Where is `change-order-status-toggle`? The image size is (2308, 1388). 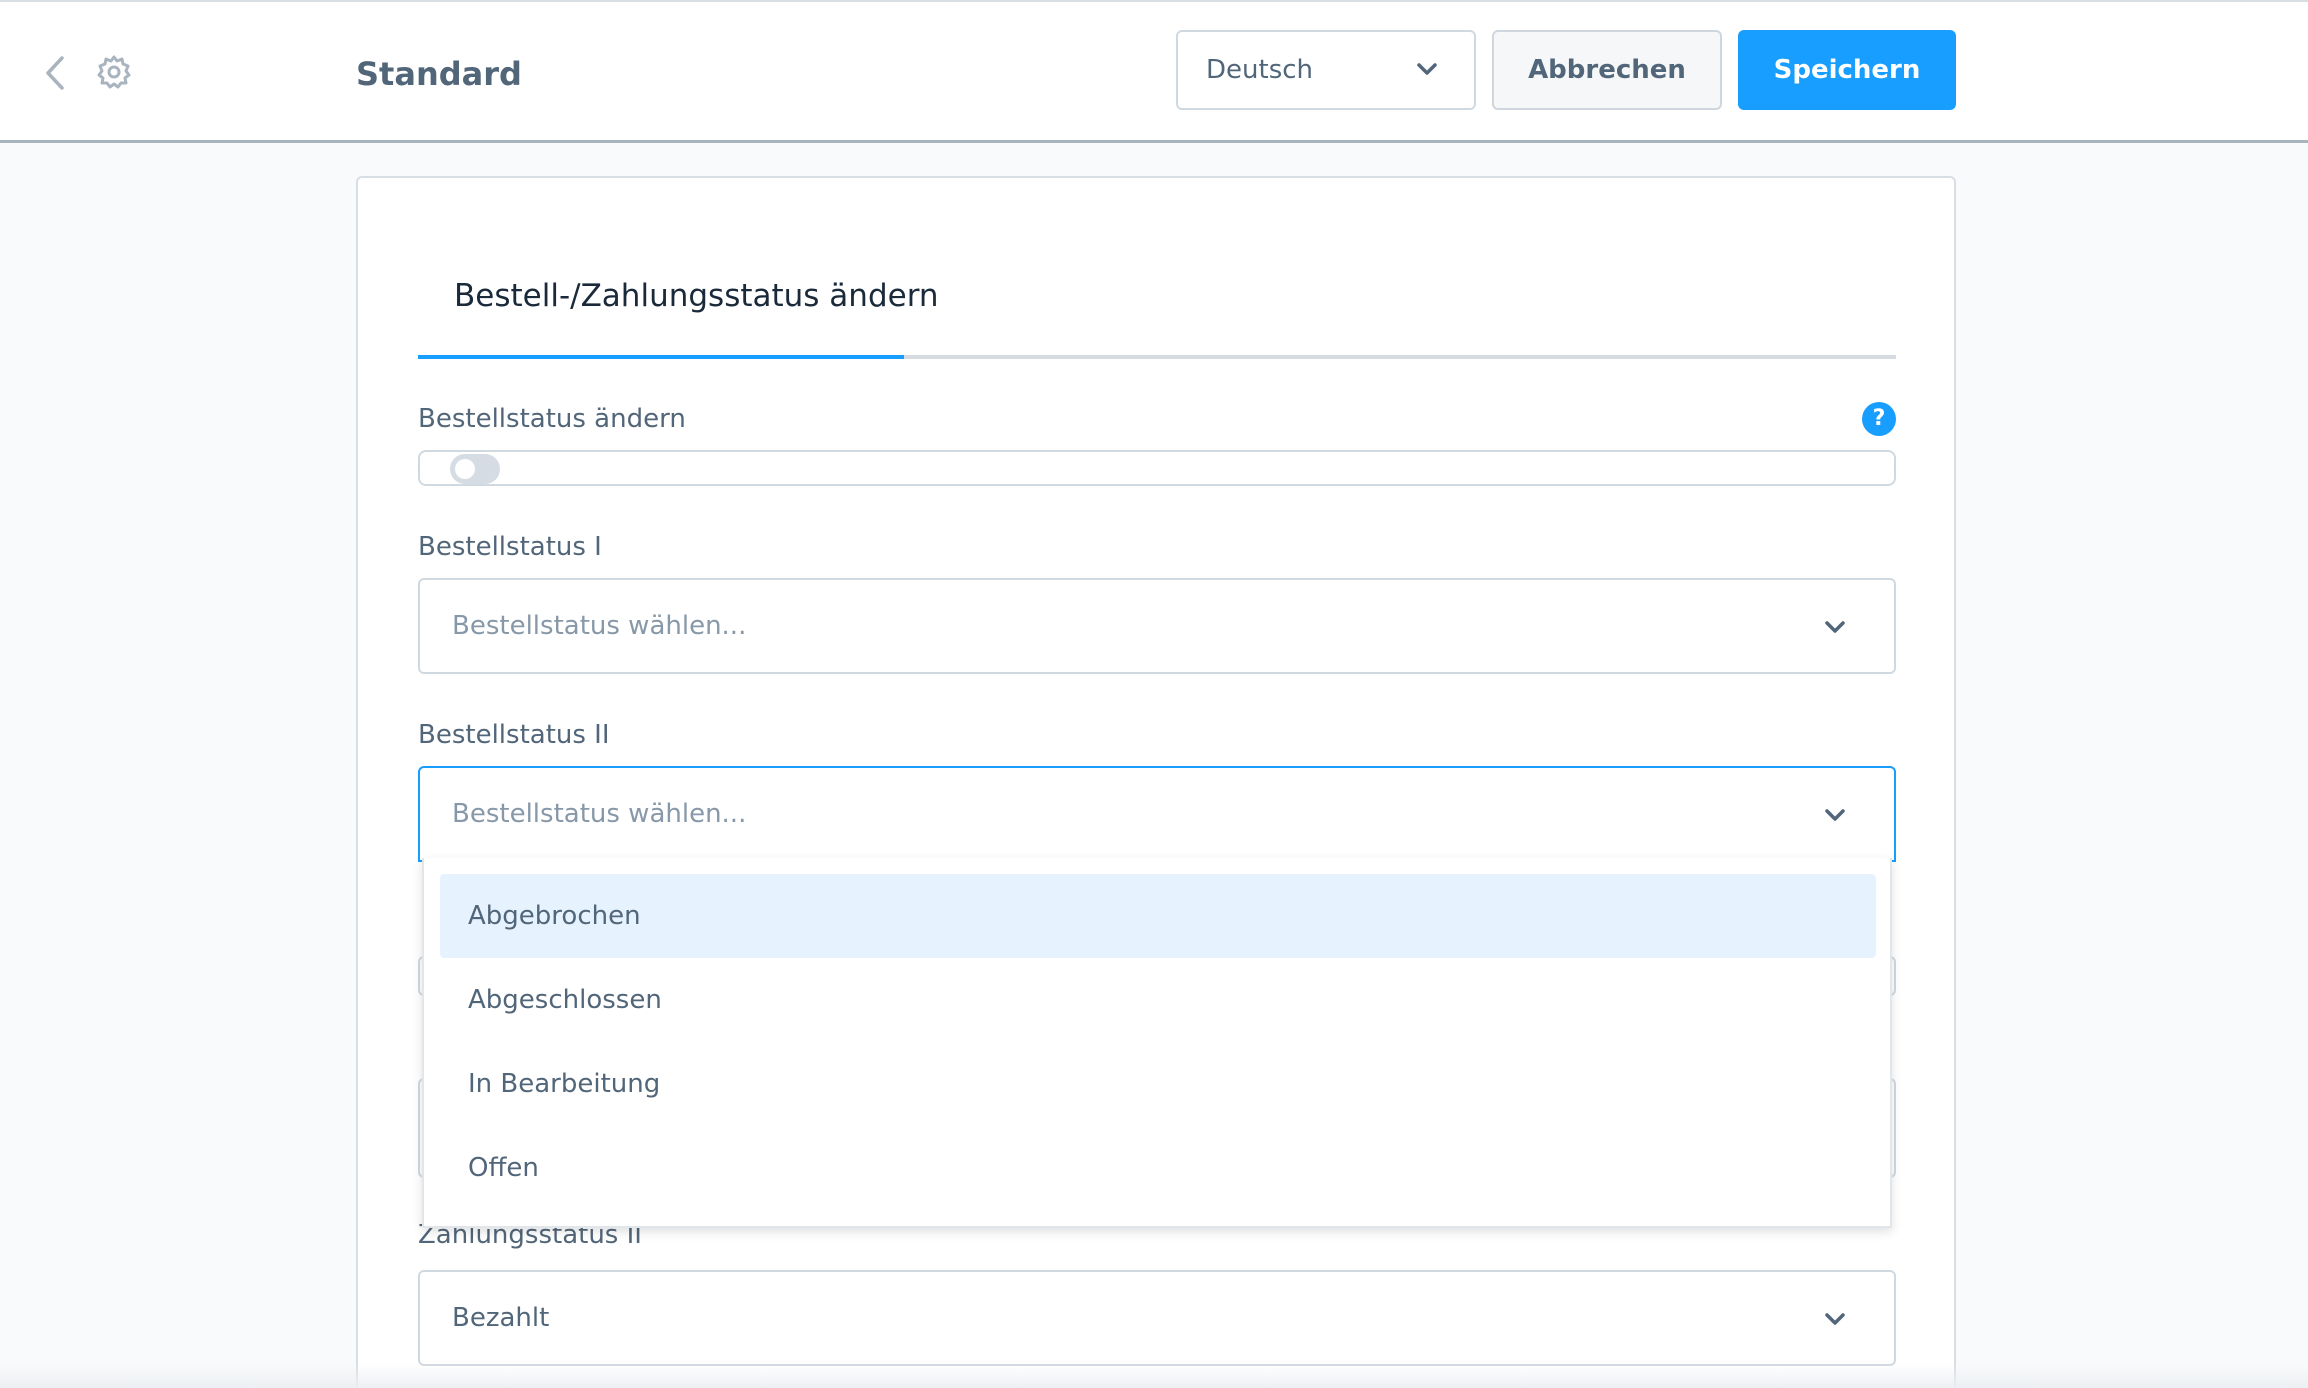
change-order-status-toggle is located at coordinates (475, 469).